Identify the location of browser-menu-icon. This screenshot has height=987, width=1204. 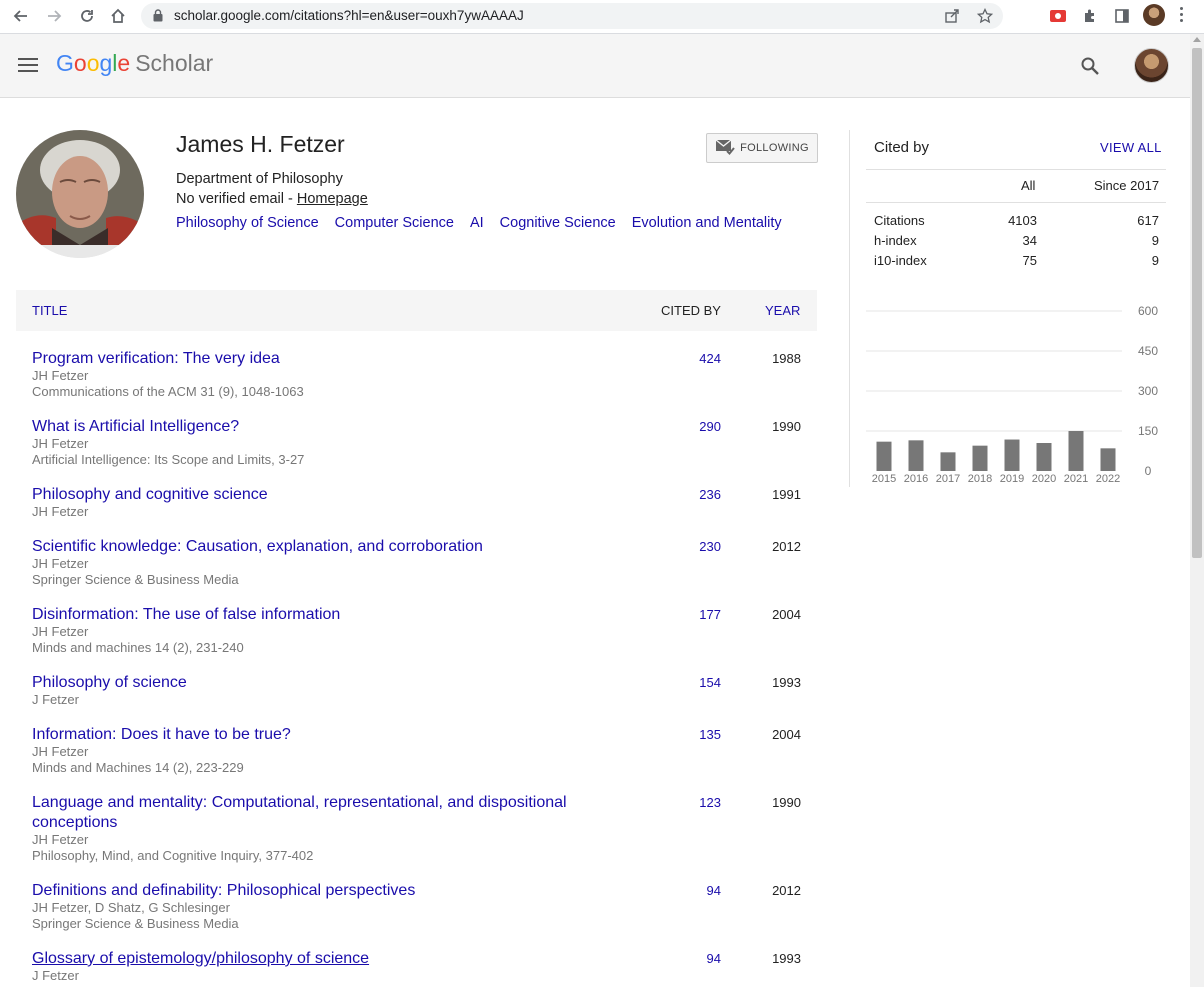
(1182, 16).